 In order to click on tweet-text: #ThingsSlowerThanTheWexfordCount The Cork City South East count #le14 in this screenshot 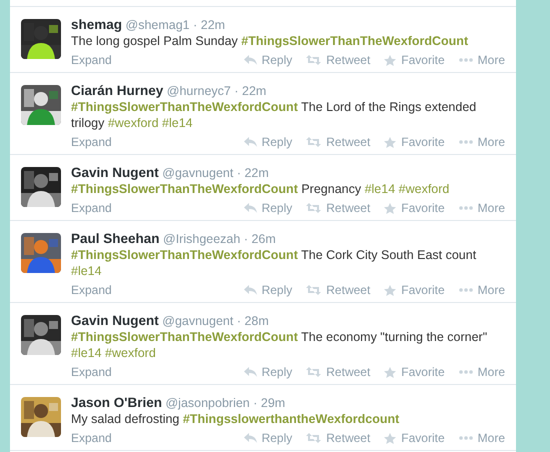, I will do `click(274, 263)`.